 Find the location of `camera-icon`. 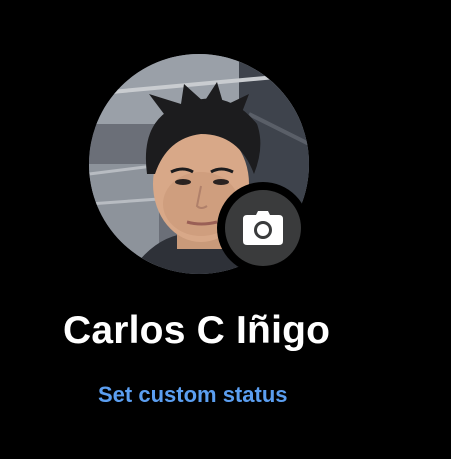

camera-icon is located at coordinates (263, 228).